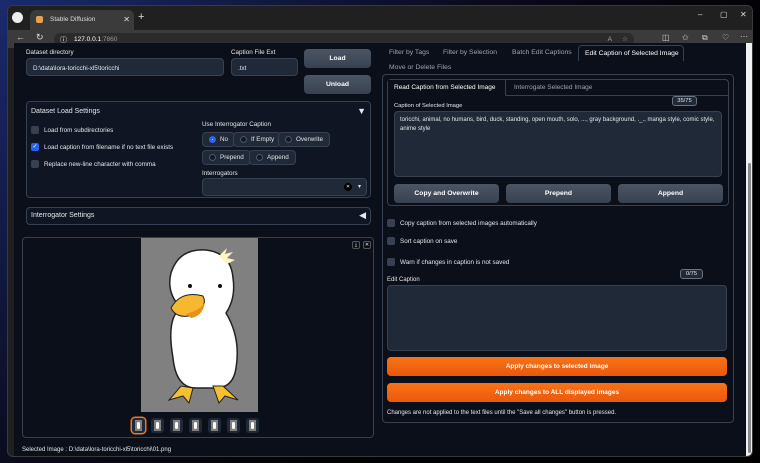 This screenshot has width=760, height=463. Describe the element at coordinates (666, 37) in the screenshot. I see `split-screen-icon: ◫` at that location.